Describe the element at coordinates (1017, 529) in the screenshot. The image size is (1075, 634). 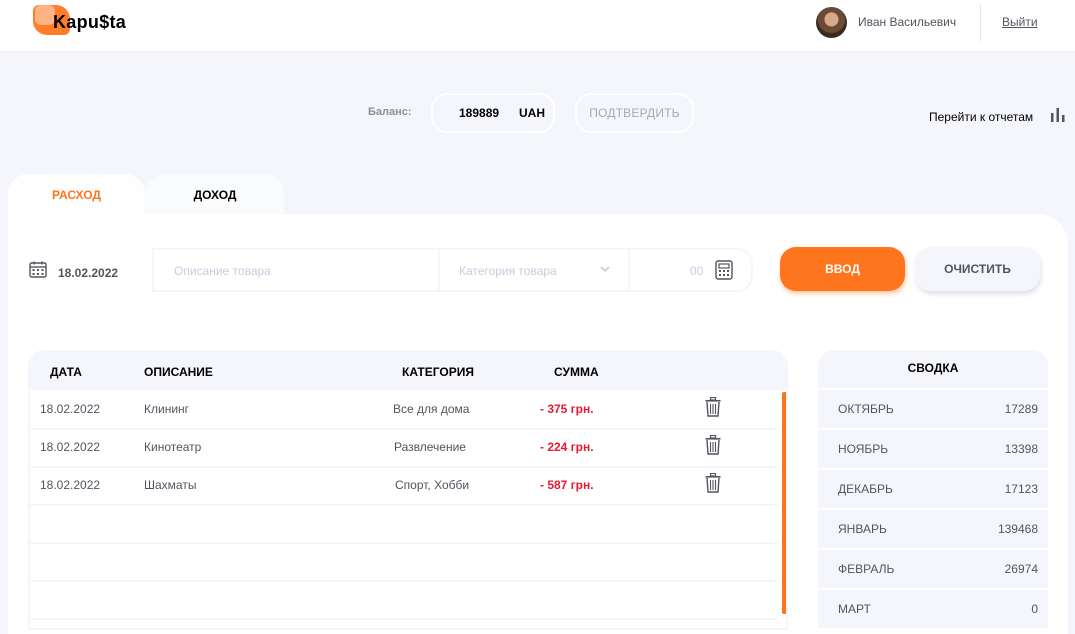
I see `summary-value: 139468` at that location.